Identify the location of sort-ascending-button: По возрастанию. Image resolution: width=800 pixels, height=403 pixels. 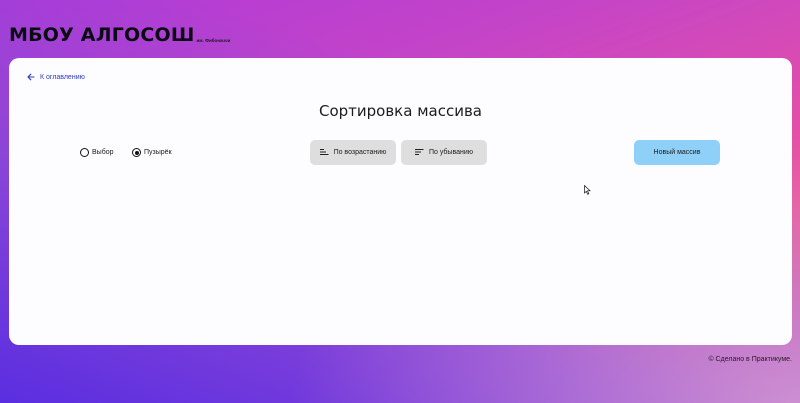
(353, 152).